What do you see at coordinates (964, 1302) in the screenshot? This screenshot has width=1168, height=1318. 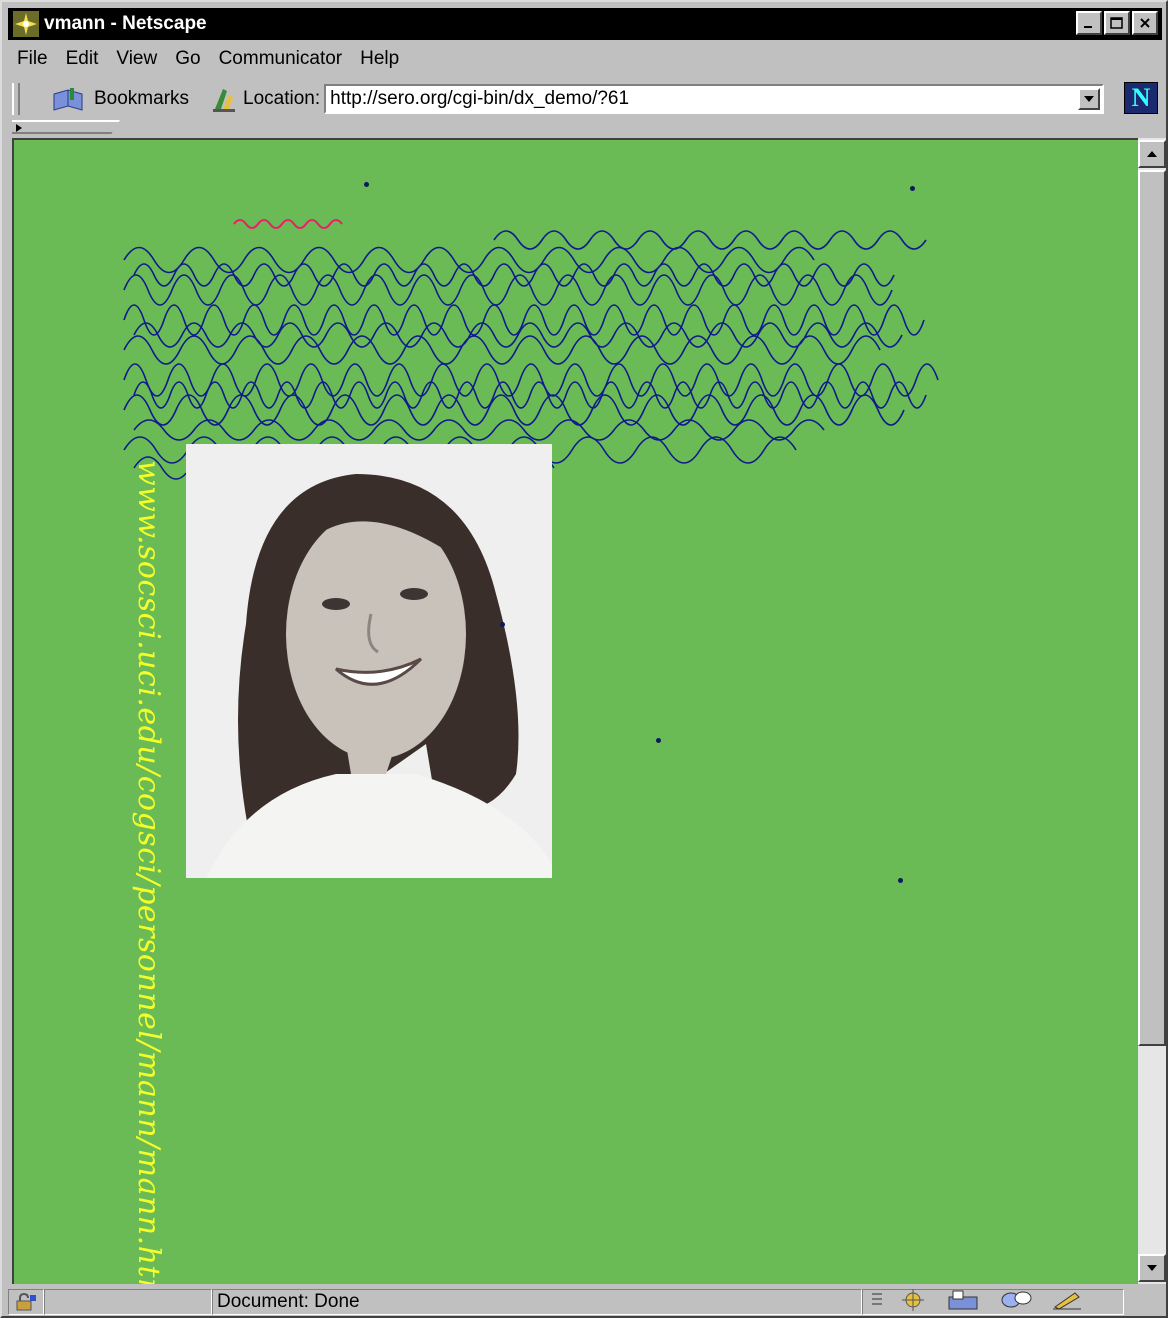 I see `mailbox-icon` at bounding box center [964, 1302].